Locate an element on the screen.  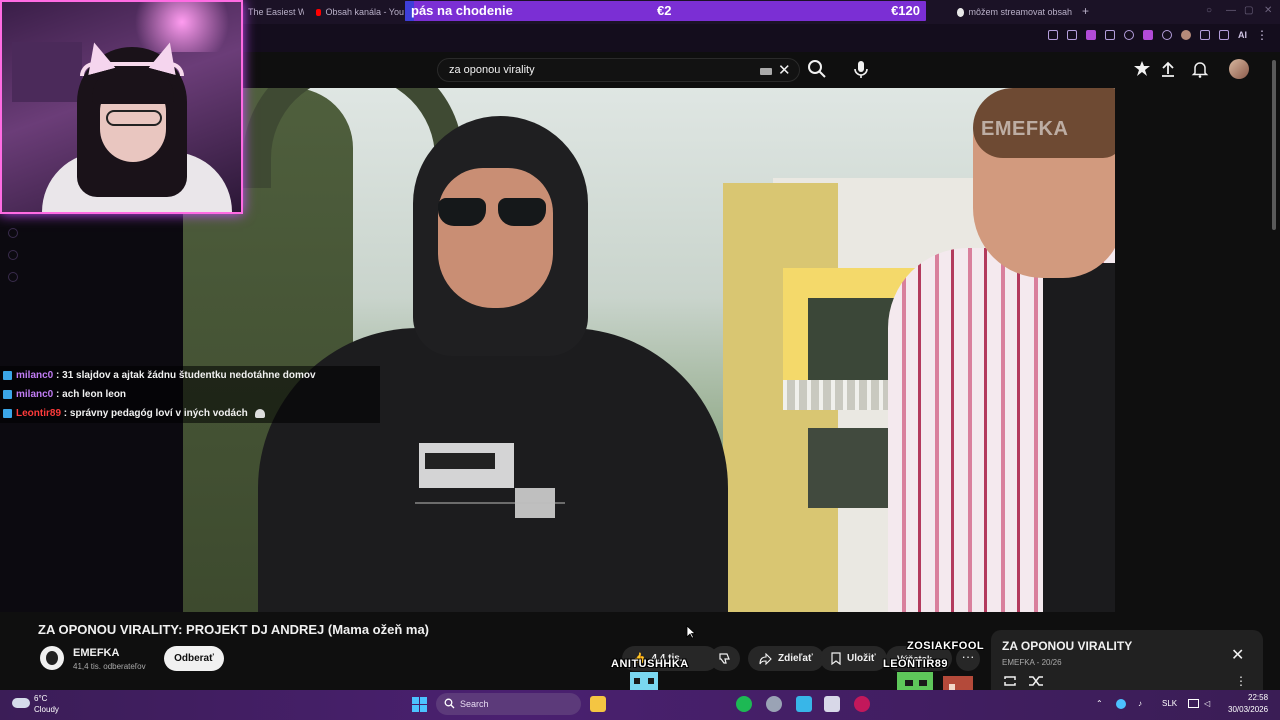
dislike-button is located at coordinates (725, 658).